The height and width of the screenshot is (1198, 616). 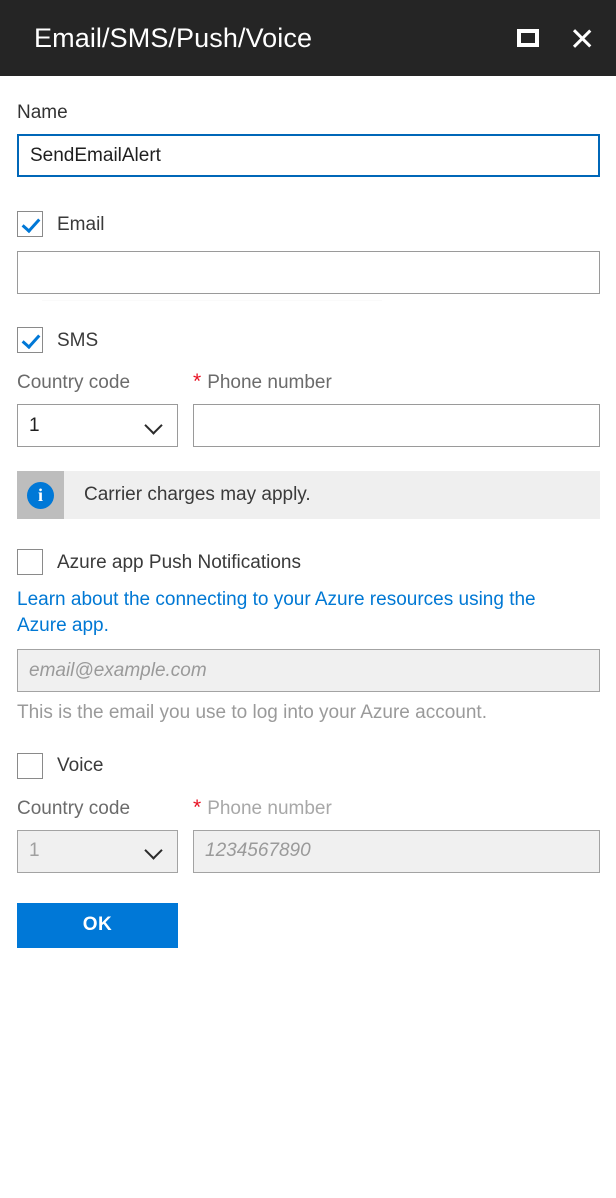 What do you see at coordinates (30, 224) in the screenshot?
I see `email-checkbox` at bounding box center [30, 224].